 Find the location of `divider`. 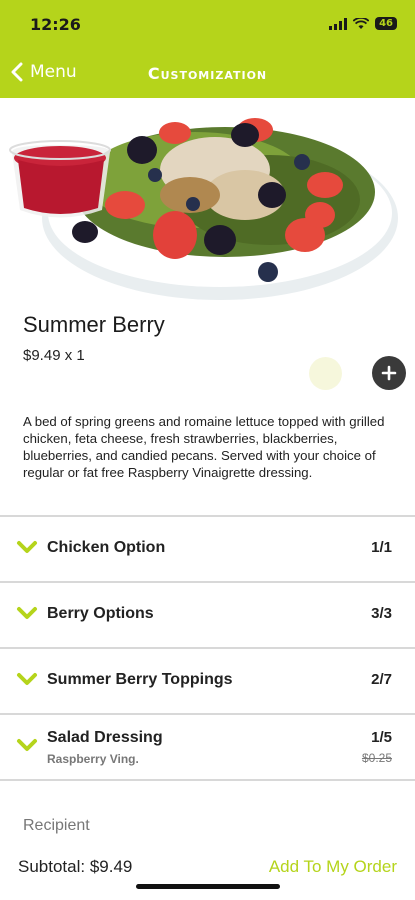

divider is located at coordinates (207, 780).